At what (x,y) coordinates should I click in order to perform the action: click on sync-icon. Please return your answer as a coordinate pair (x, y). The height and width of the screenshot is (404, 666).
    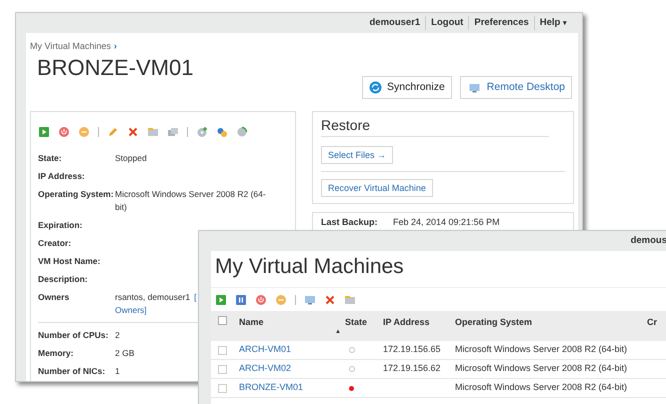
    Looking at the image, I should click on (375, 87).